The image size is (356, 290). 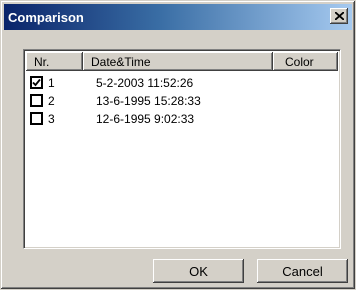 I want to click on close-button, so click(x=339, y=16).